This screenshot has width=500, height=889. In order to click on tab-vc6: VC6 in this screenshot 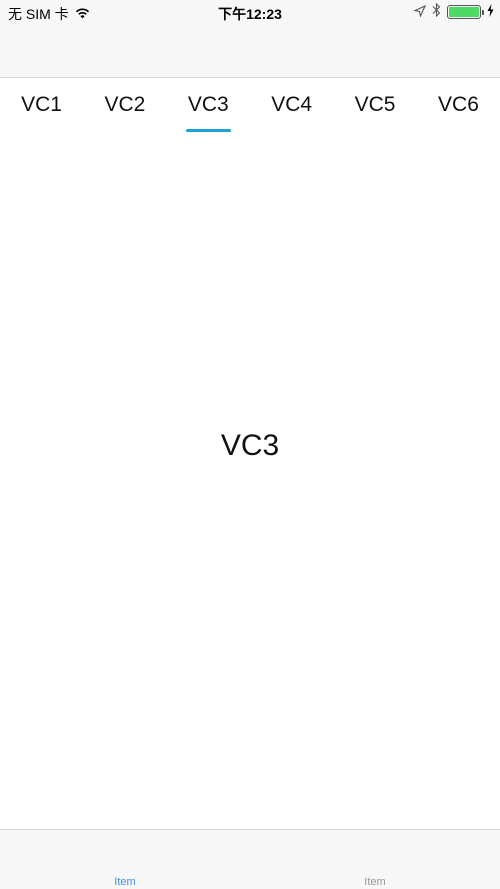, I will do `click(458, 106)`.